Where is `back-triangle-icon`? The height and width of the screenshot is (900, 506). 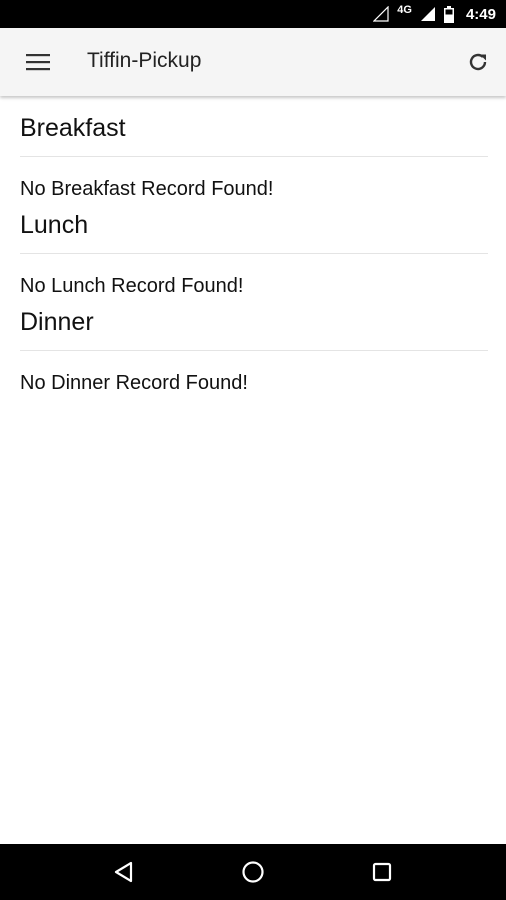
back-triangle-icon is located at coordinates (124, 872).